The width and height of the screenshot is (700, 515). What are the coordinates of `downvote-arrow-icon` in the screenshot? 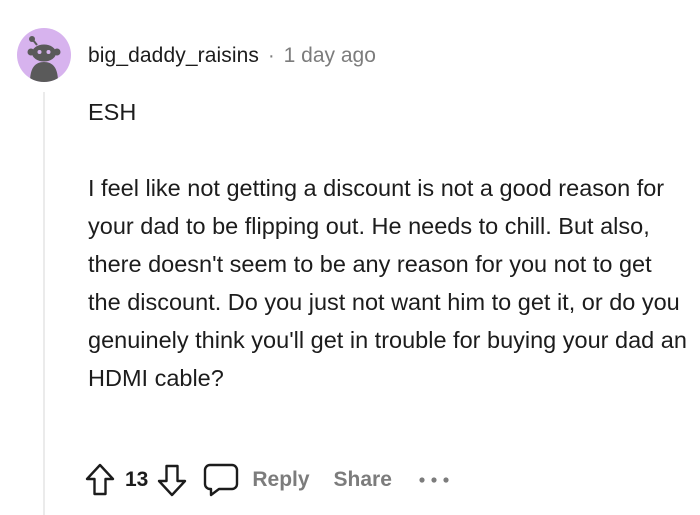 It's located at (172, 480).